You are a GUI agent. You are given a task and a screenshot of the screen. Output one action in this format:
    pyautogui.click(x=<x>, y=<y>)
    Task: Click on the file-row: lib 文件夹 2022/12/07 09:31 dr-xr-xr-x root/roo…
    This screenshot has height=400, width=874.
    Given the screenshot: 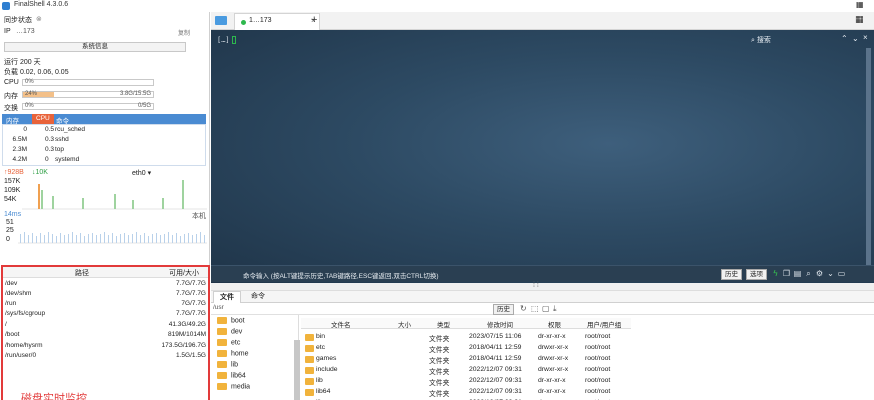 What is the action you would take?
    pyautogui.click(x=466, y=381)
    